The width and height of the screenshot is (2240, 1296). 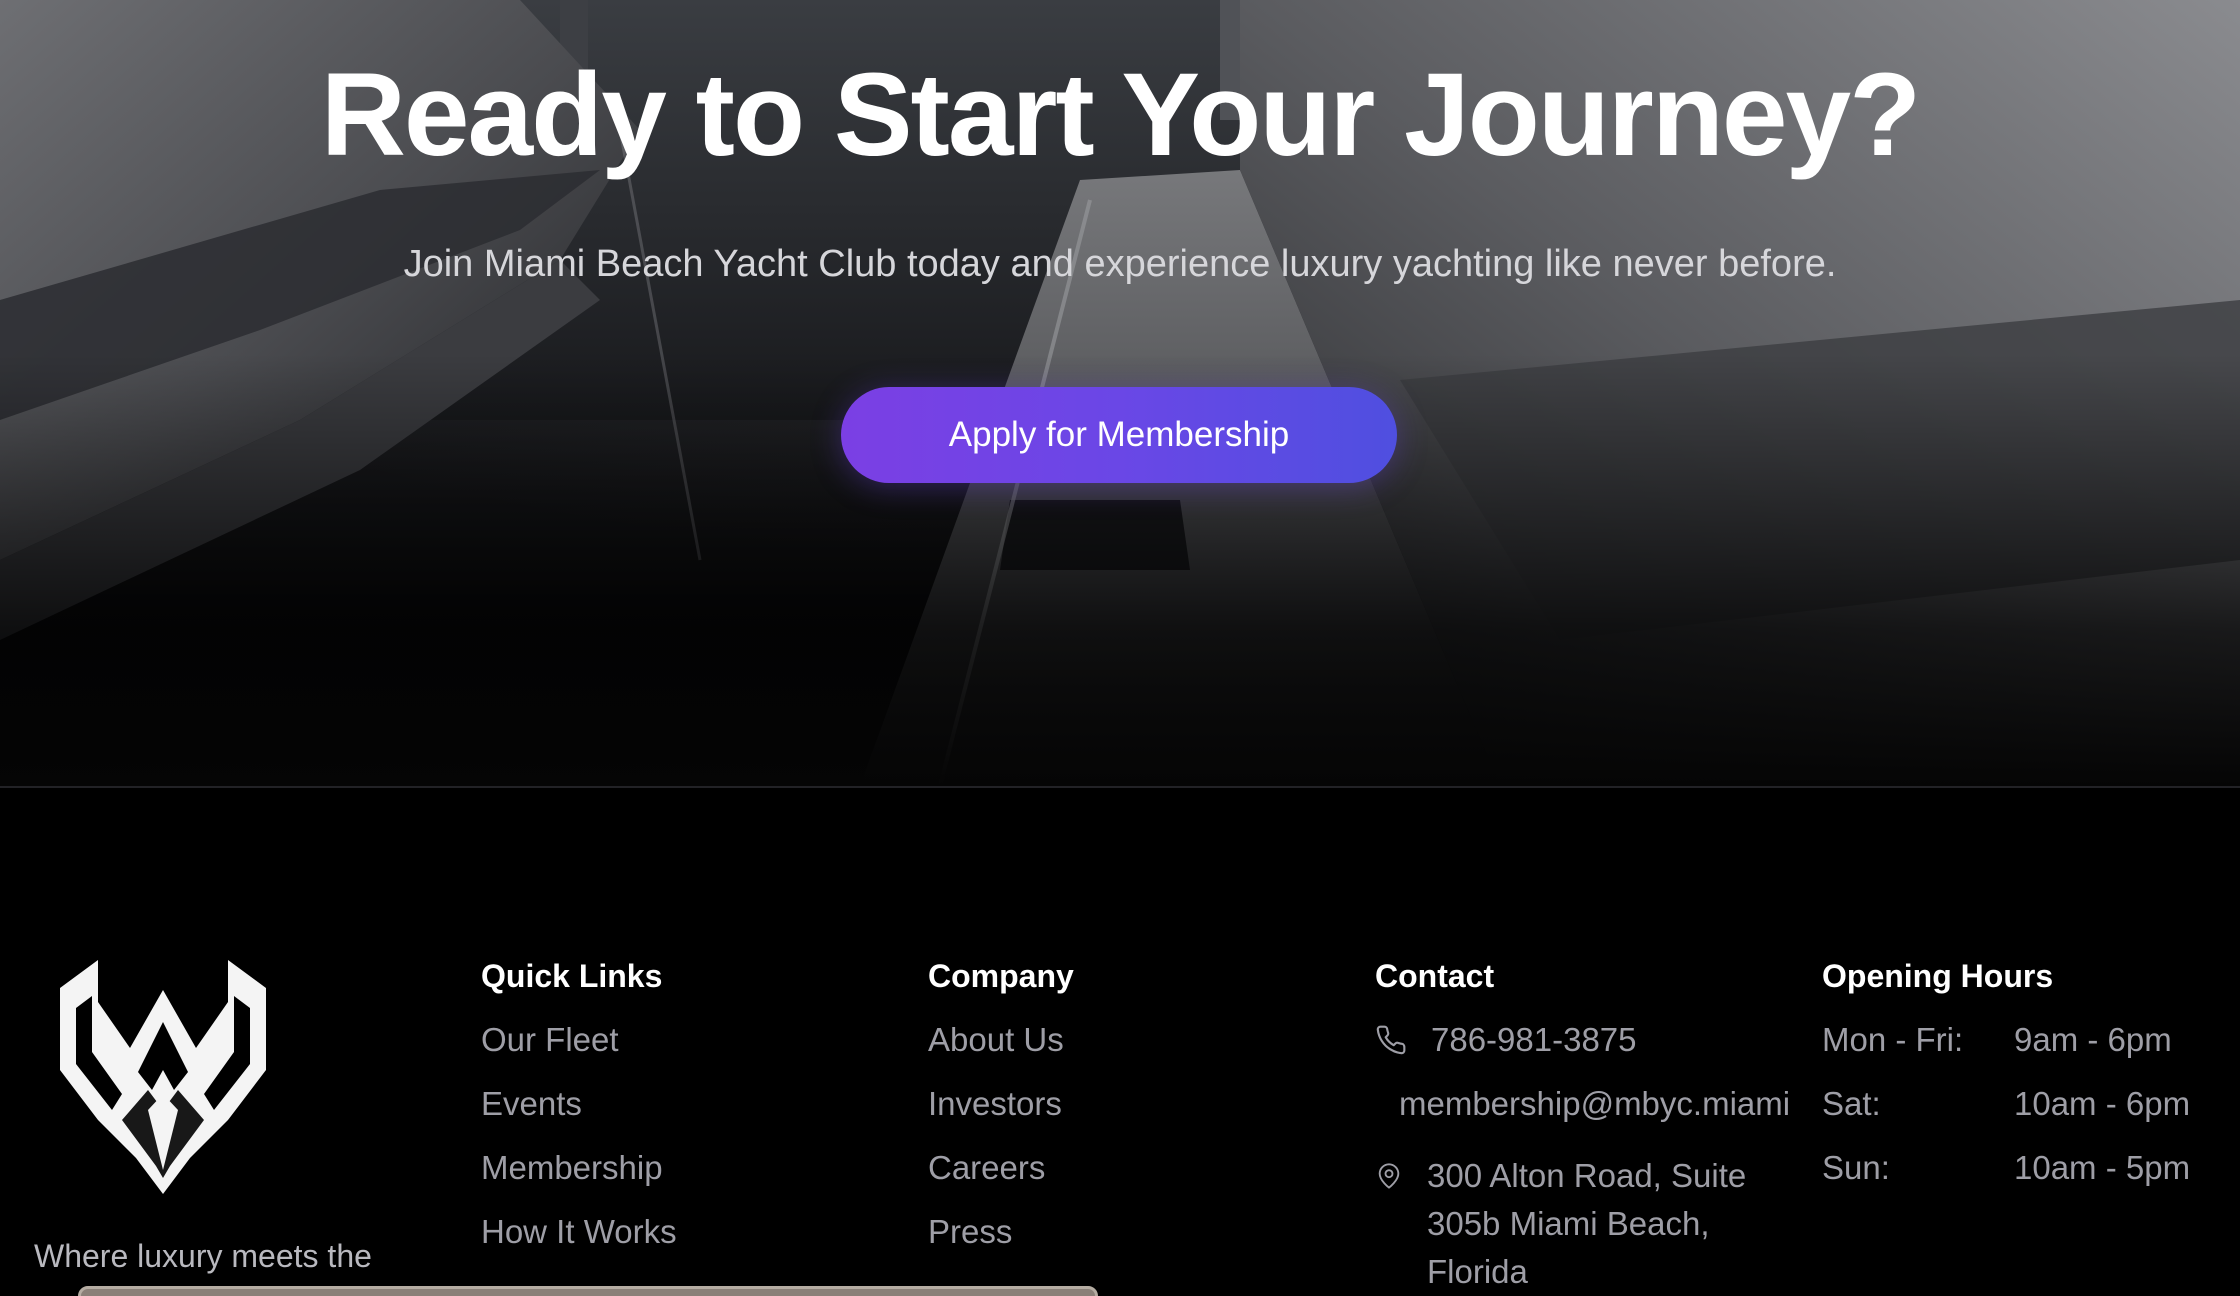 I want to click on contact-email: membership@mbyc.miami, so click(x=1594, y=1104).